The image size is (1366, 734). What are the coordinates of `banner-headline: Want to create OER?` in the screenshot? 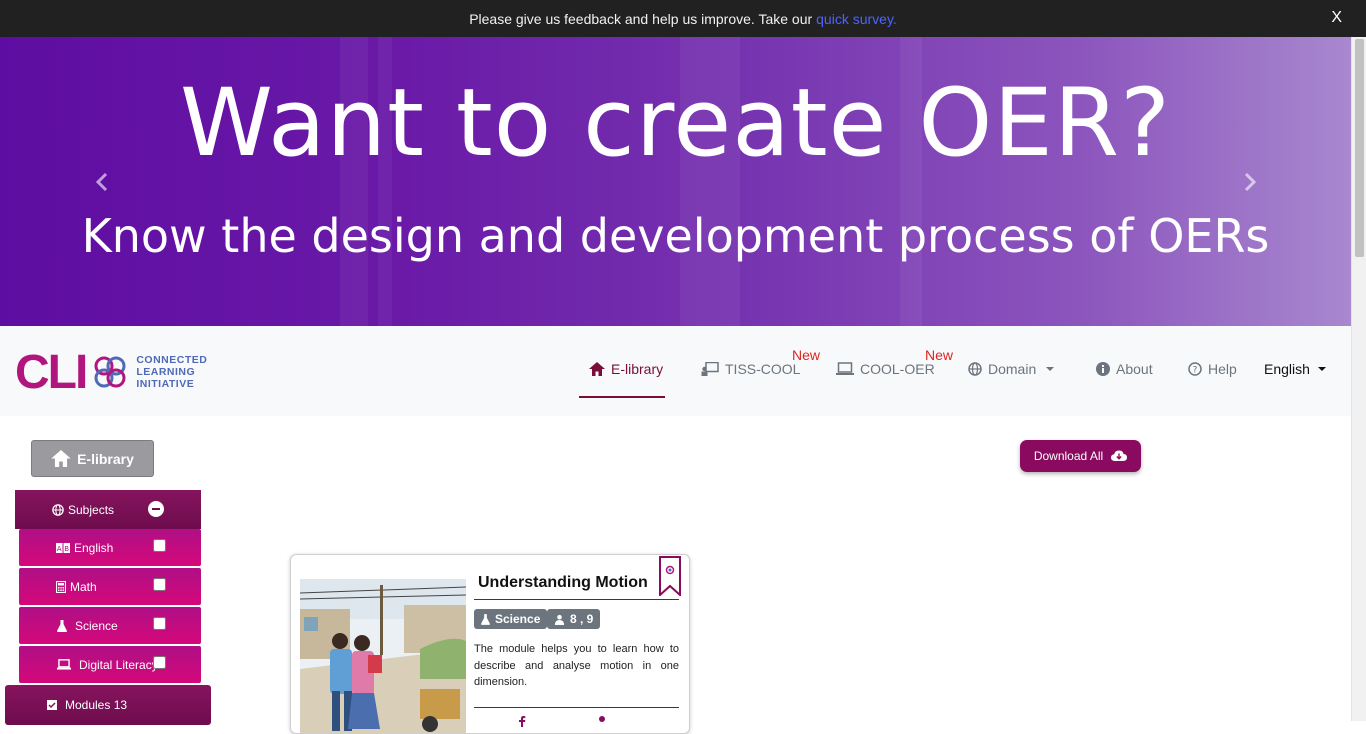 It's located at (675, 123).